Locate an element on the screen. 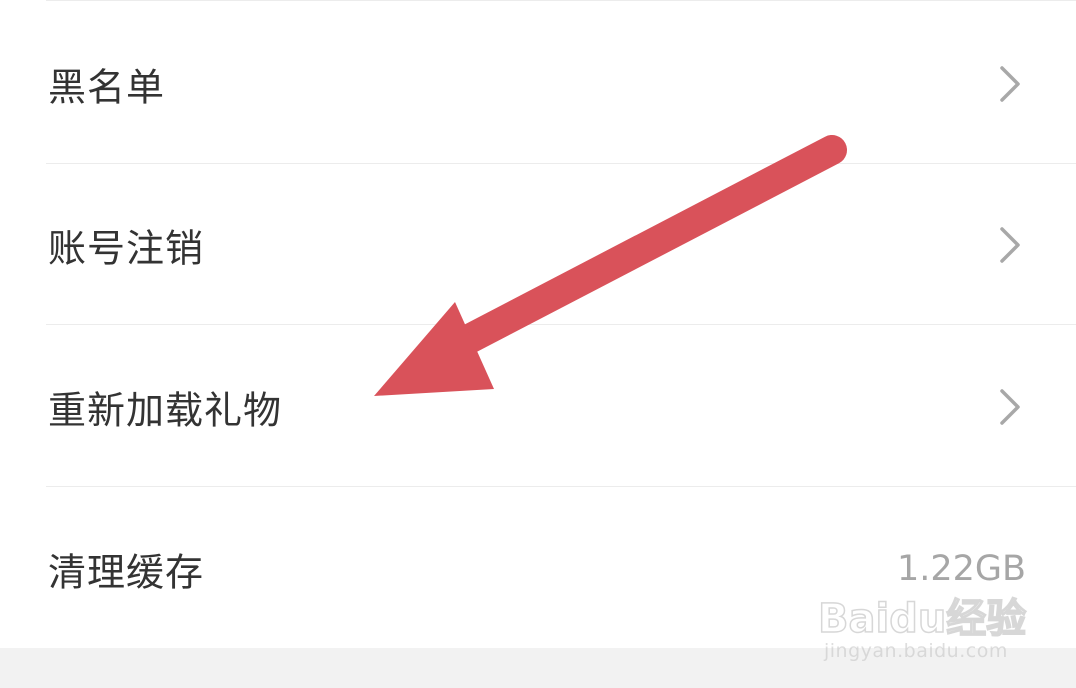  baidu-watermark: Baidu经验 jingyan.baidu.com is located at coordinates (922, 626).